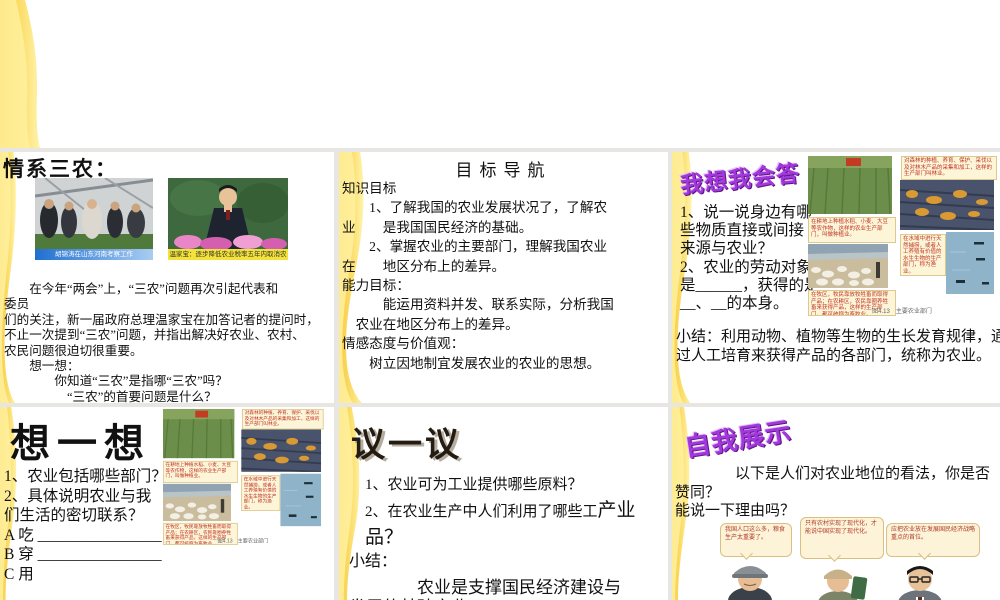  I want to click on speech-bubble-farmer: 我国人口这么多，粮食生产太重要了。, so click(756, 540).